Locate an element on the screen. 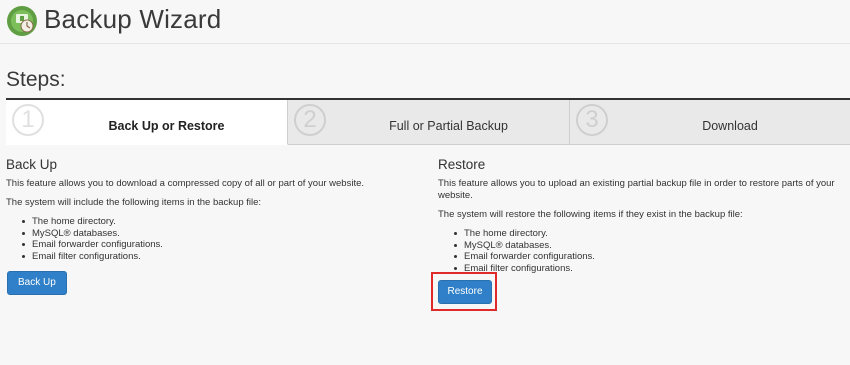 The image size is (850, 365). step-download: 3 Download is located at coordinates (710, 122).